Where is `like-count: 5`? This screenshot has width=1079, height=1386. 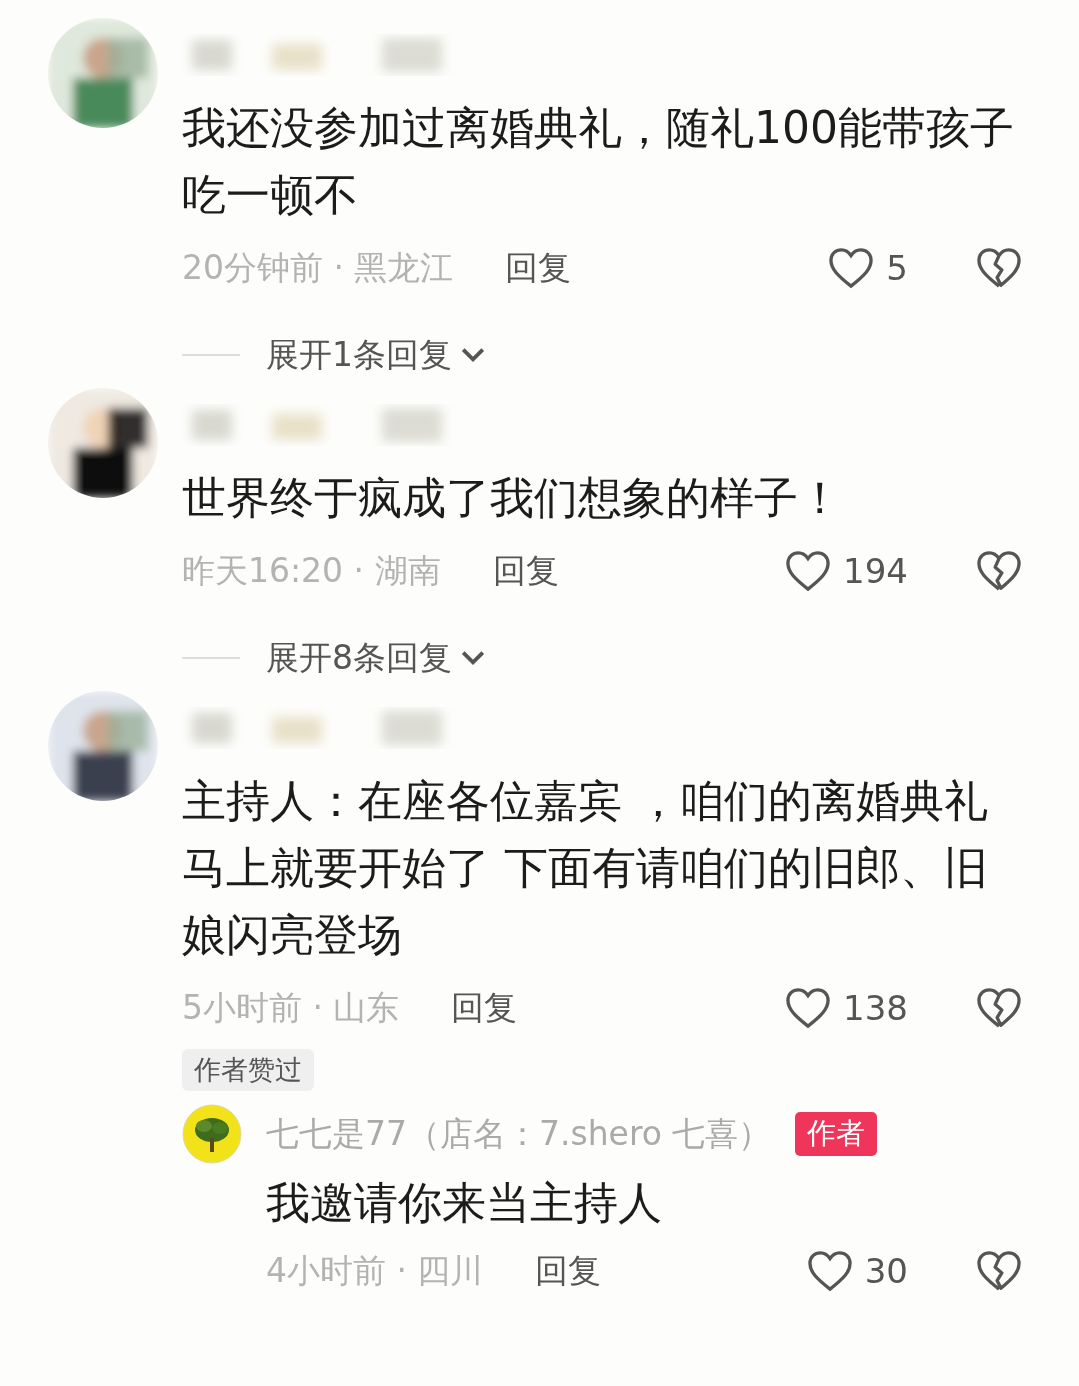 like-count: 5 is located at coordinates (897, 268).